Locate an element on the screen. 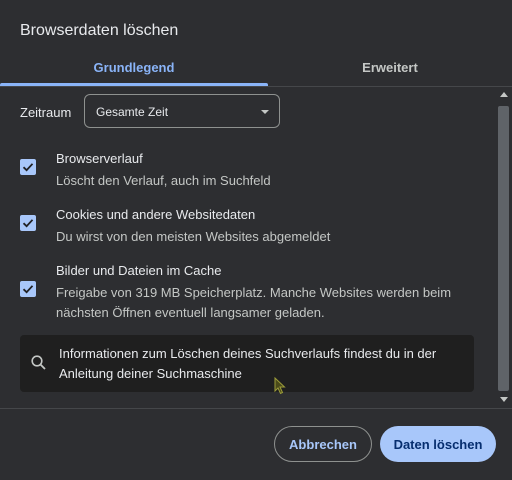 This screenshot has height=480, width=512. footer-divider is located at coordinates (256, 408).